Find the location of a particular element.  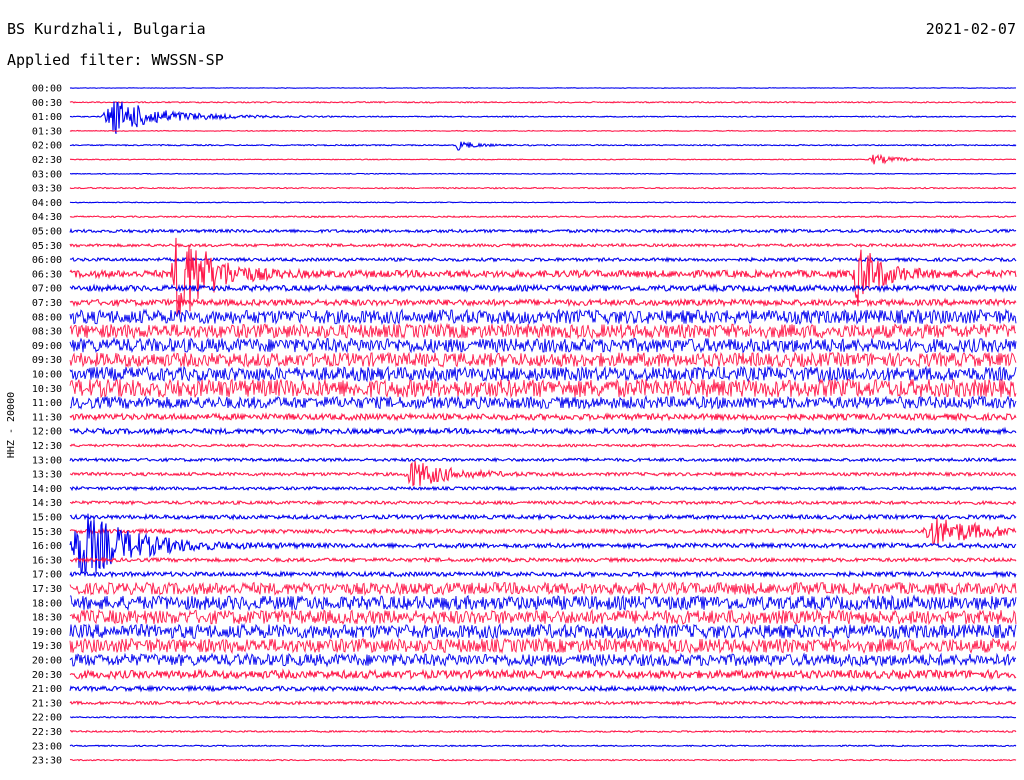

row-tick-label: 20:30 is located at coordinates (47, 675).